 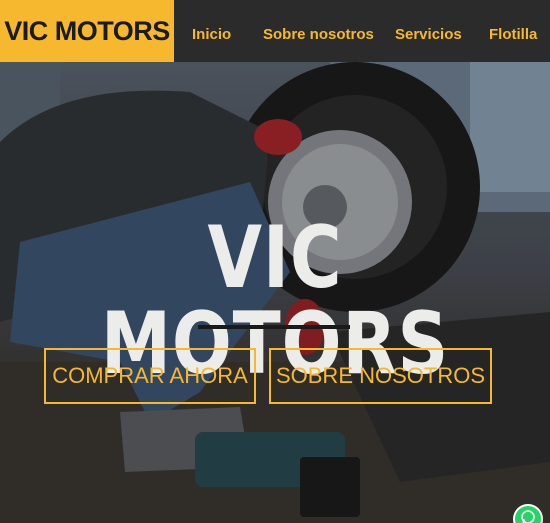 I want to click on nav-item-servicios: Servicios, so click(x=428, y=34).